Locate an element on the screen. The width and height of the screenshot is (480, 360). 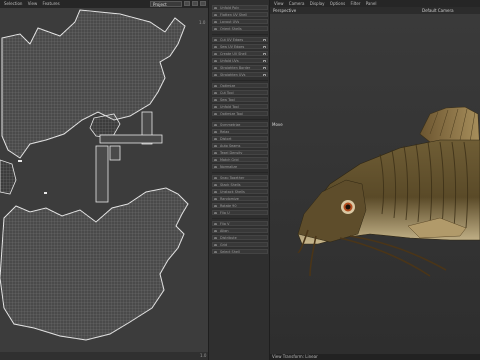
uv-shell-dot-a is located at coordinates (20, 161).